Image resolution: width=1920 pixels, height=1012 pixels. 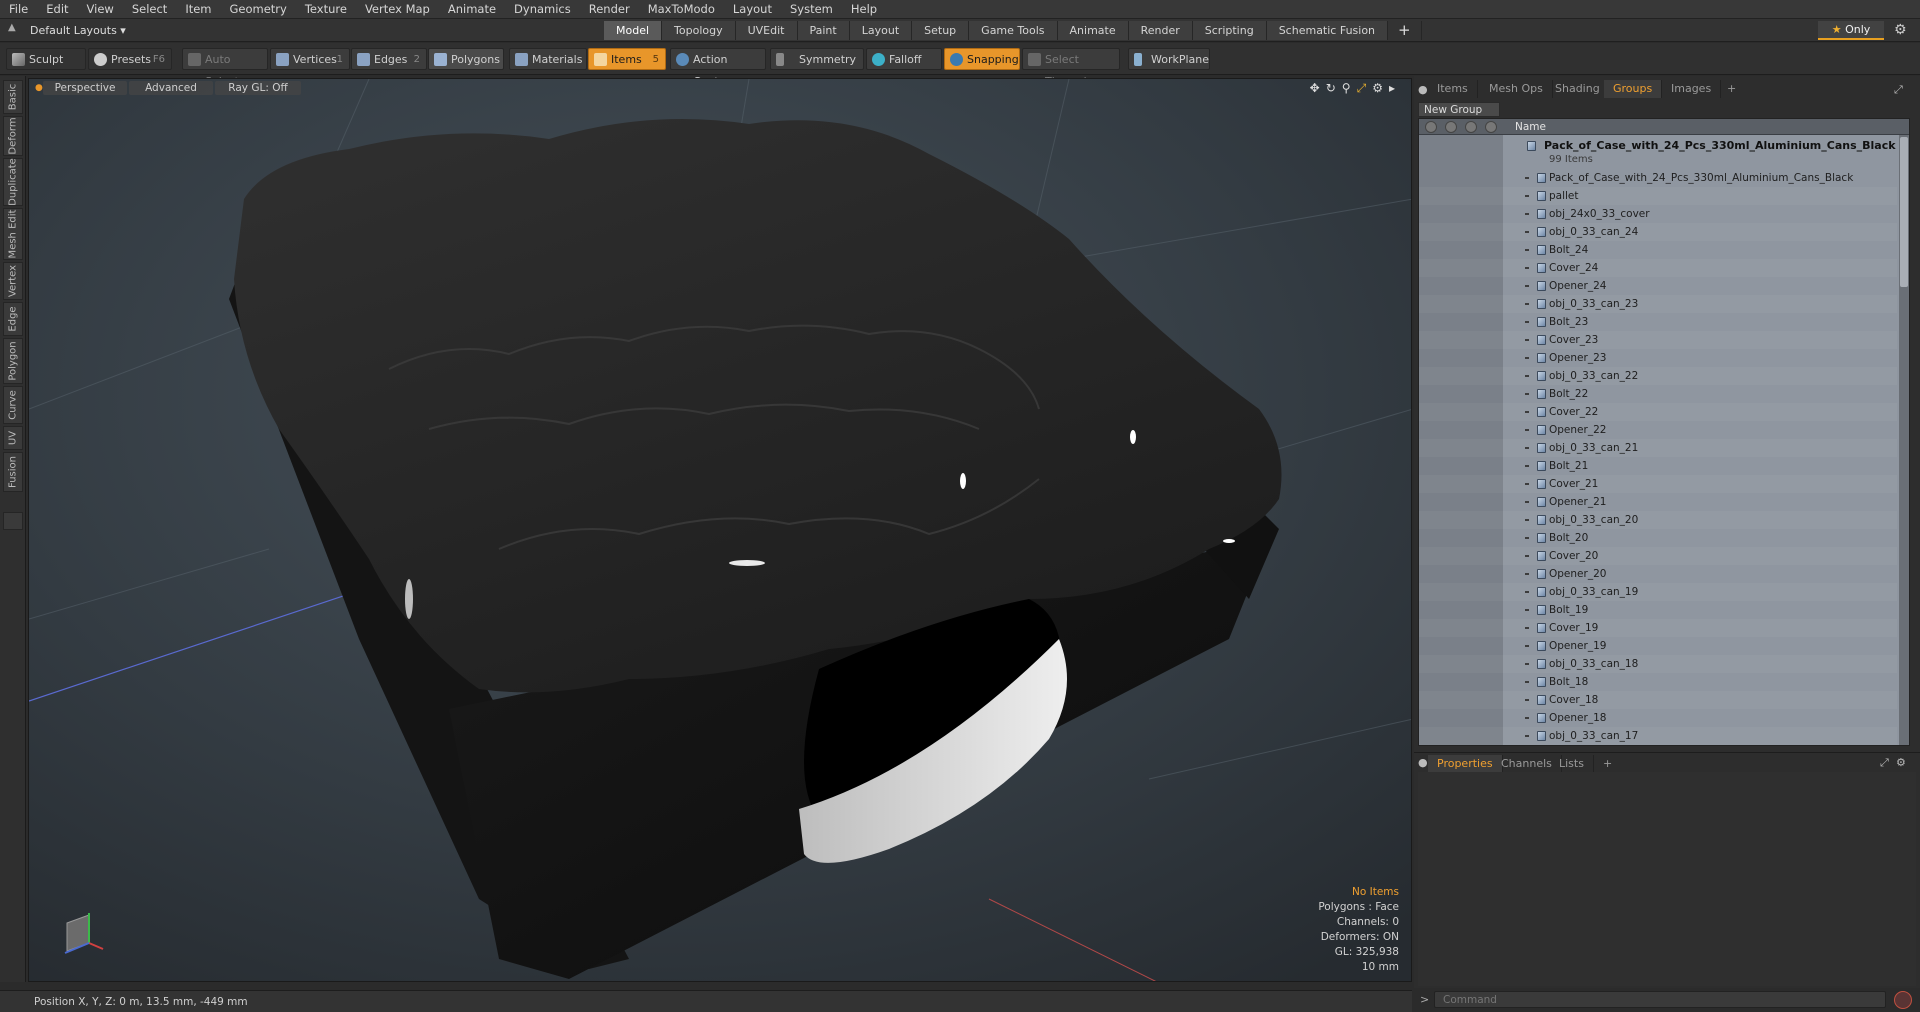 I want to click on left-panel-toggle, so click(x=13, y=521).